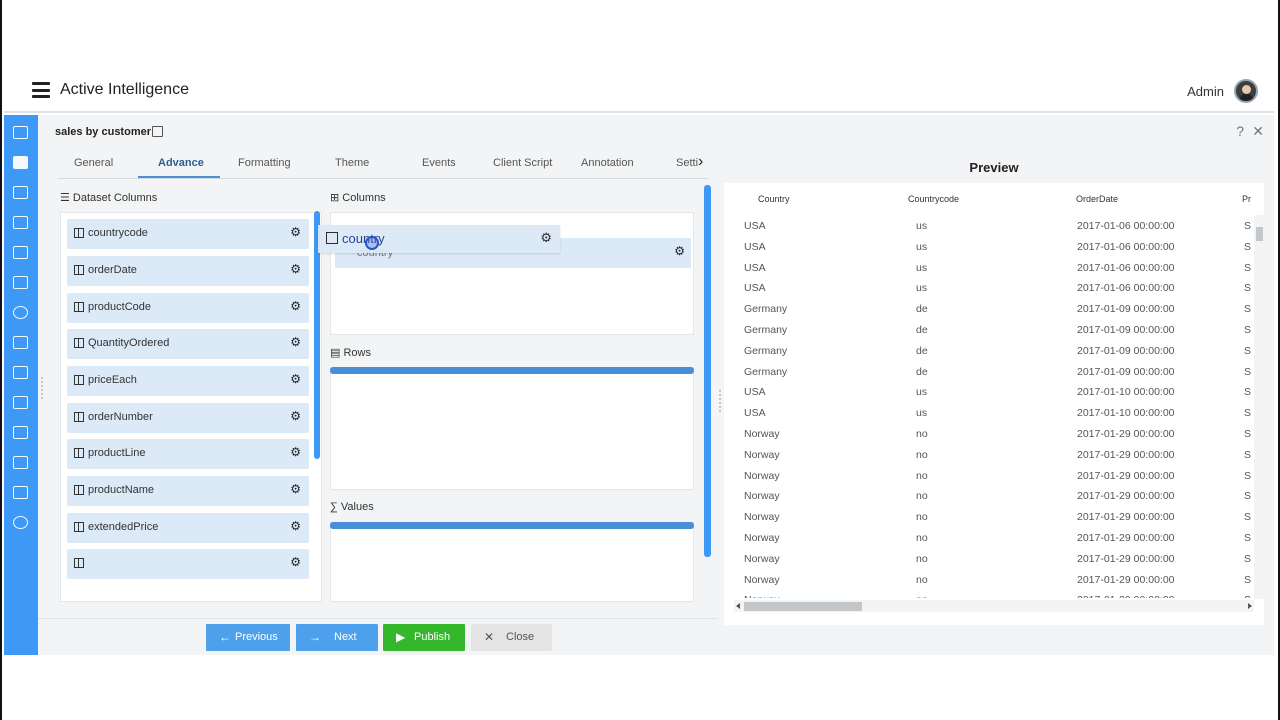  I want to click on zones-scrollbar, so click(707, 371).